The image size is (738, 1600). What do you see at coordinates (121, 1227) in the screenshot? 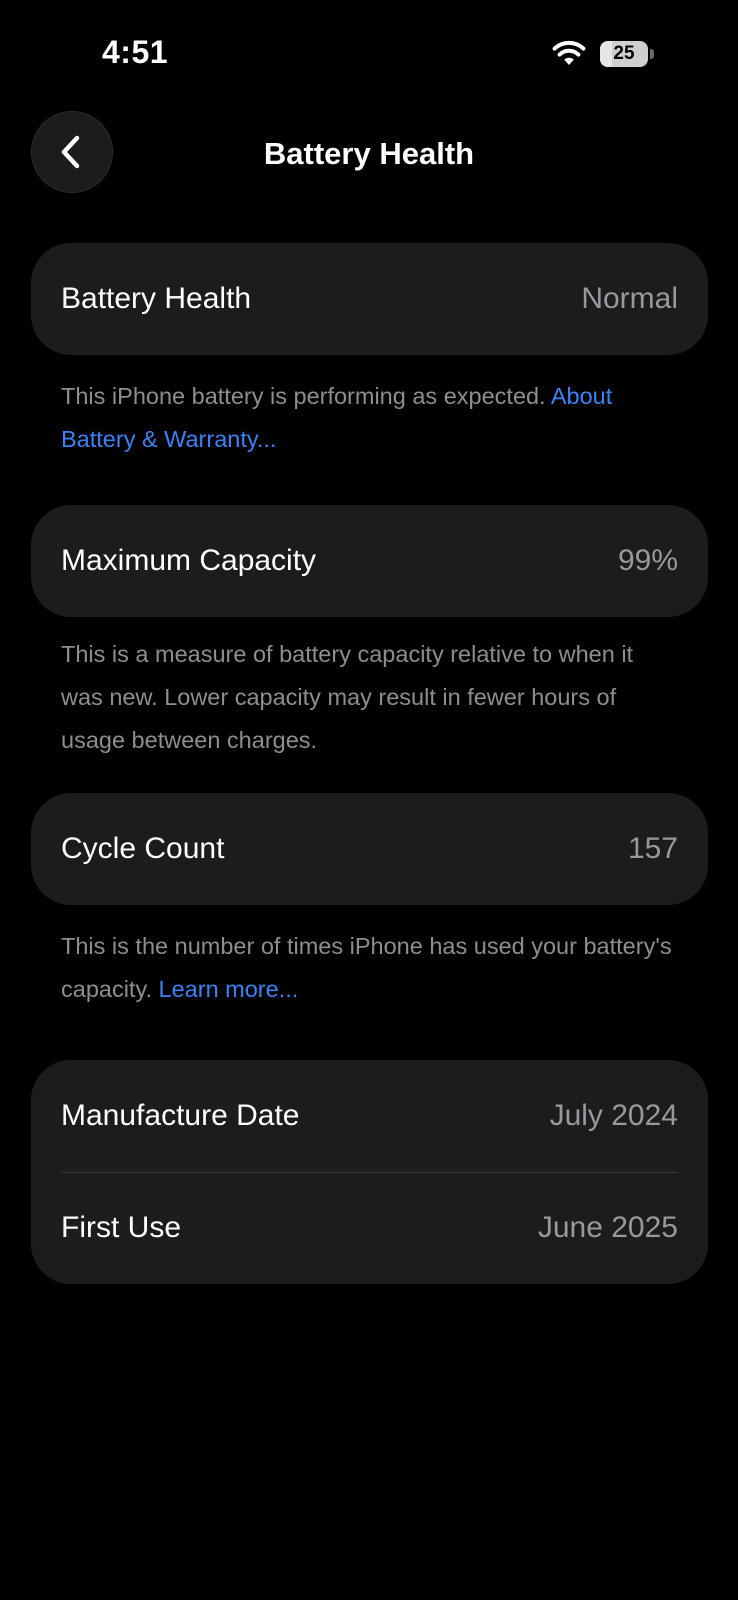
I see `first-use-label: First Use` at bounding box center [121, 1227].